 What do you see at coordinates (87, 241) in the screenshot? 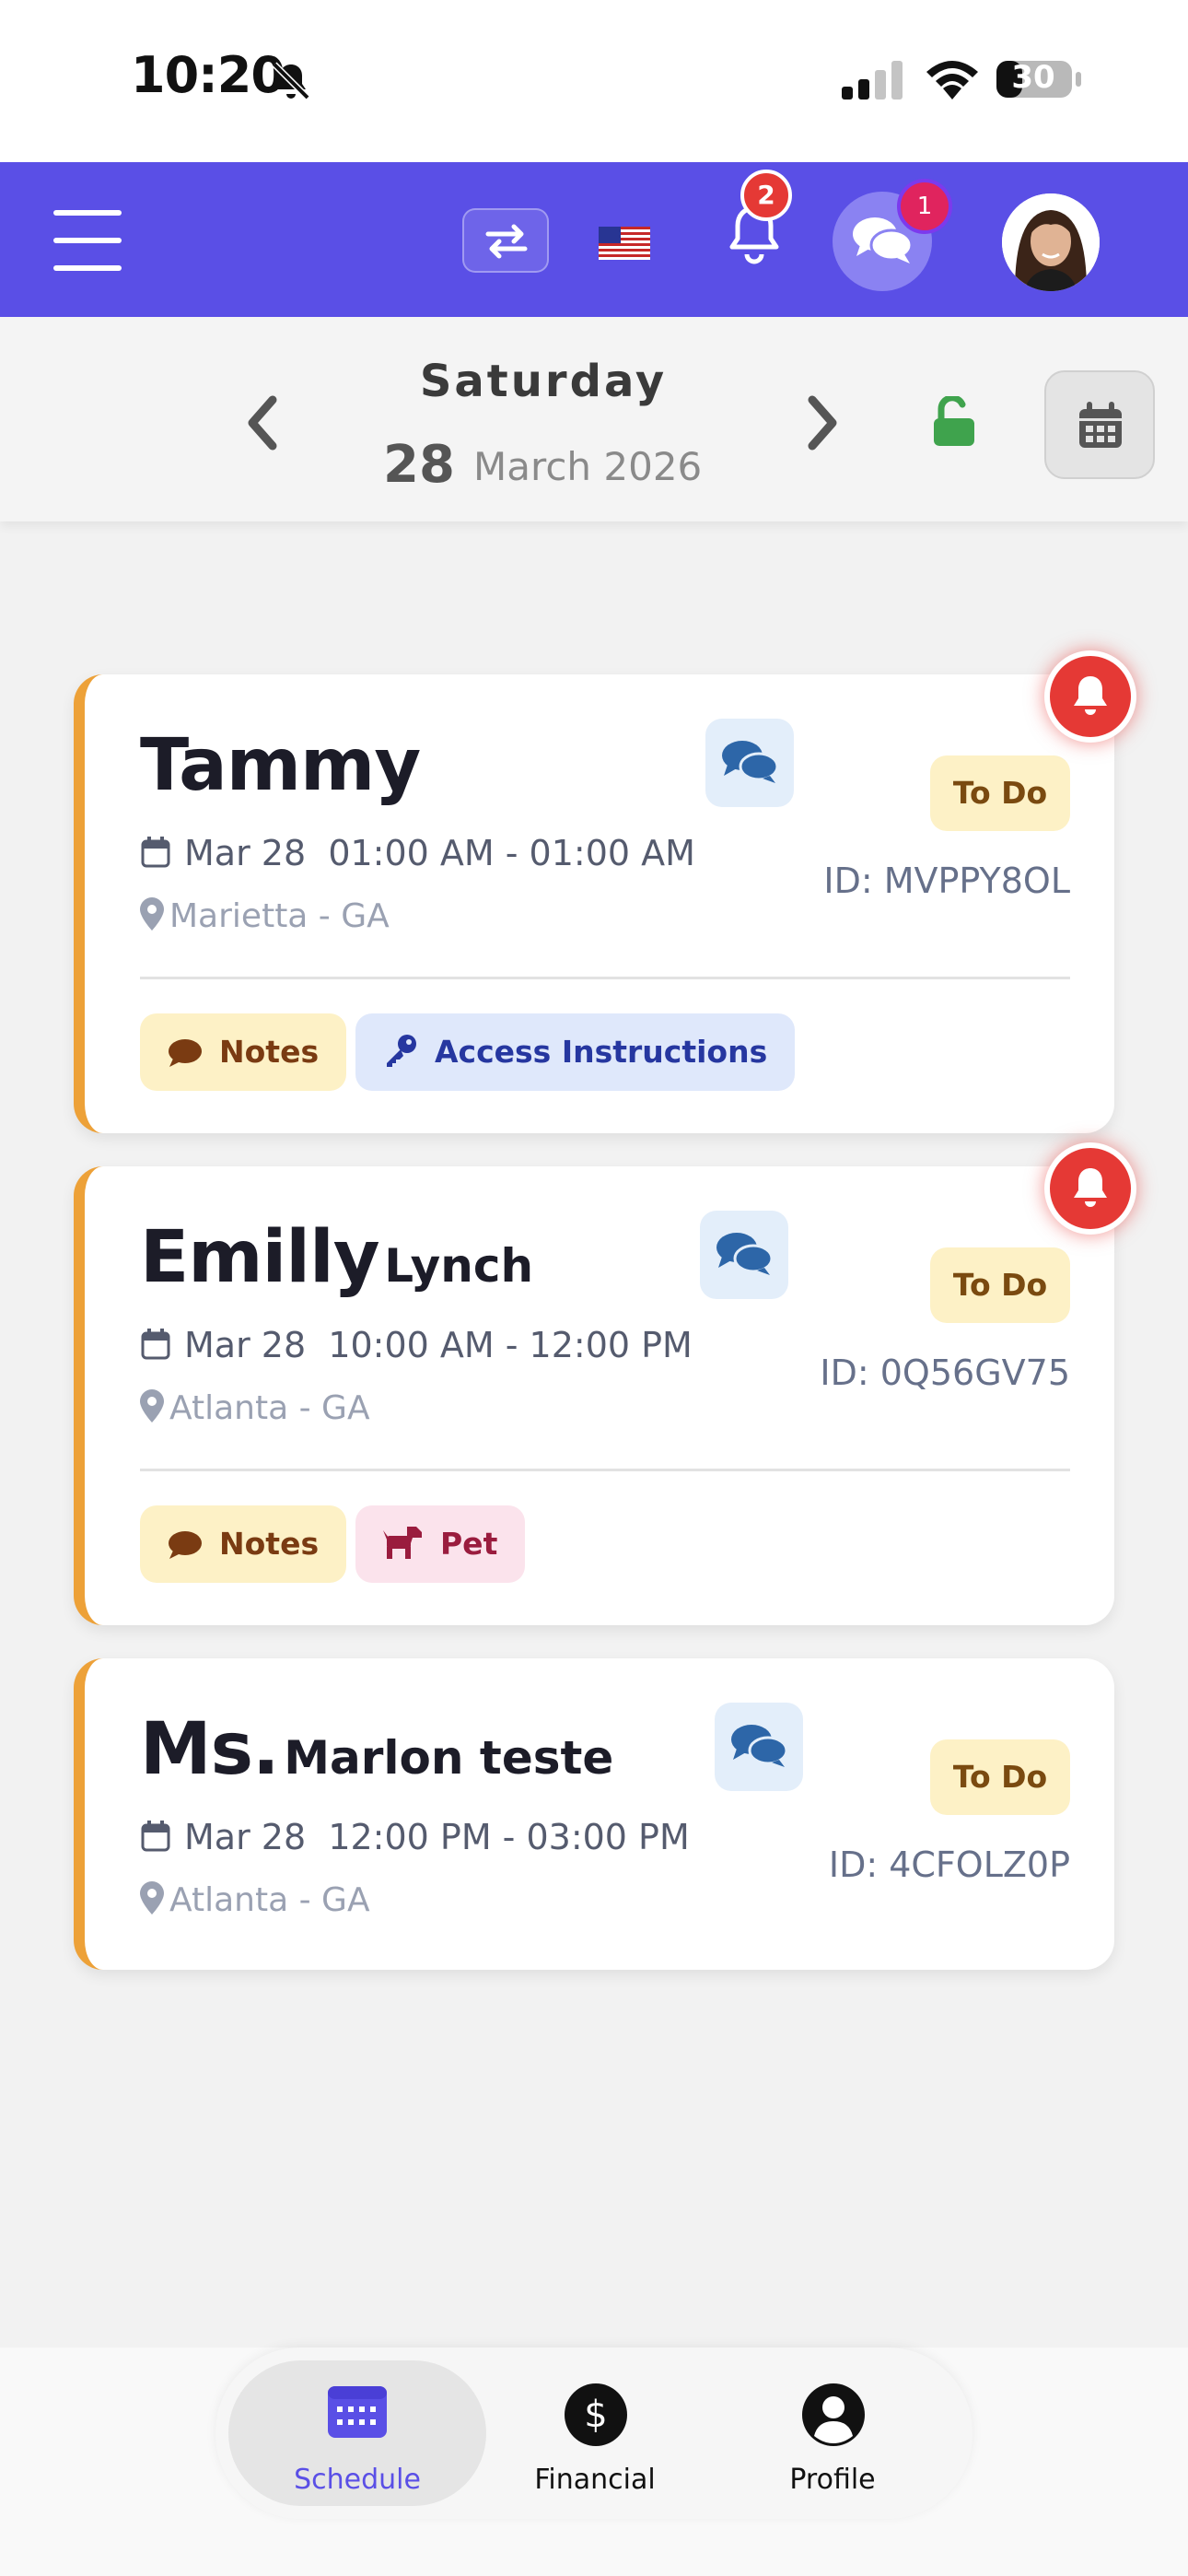
I see `menu-icon` at bounding box center [87, 241].